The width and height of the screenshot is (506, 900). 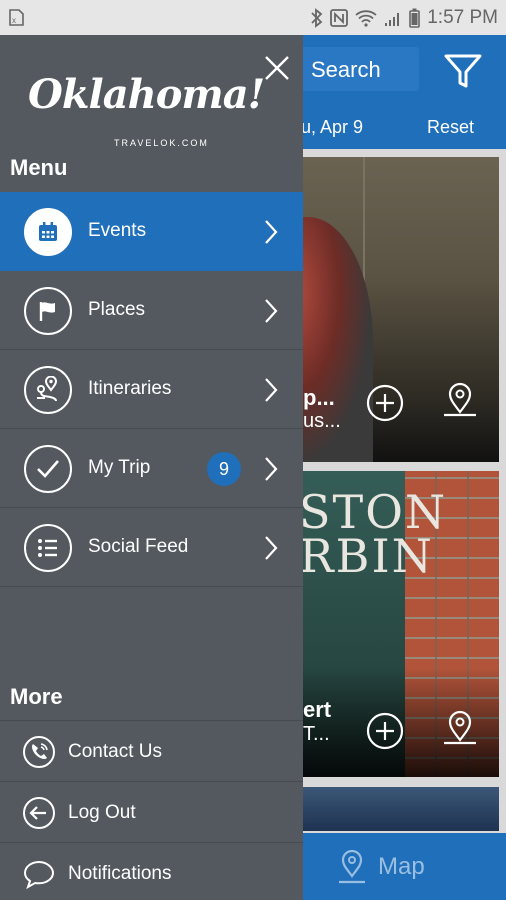 I want to click on more-item-notifications: Notifications, so click(x=151, y=871).